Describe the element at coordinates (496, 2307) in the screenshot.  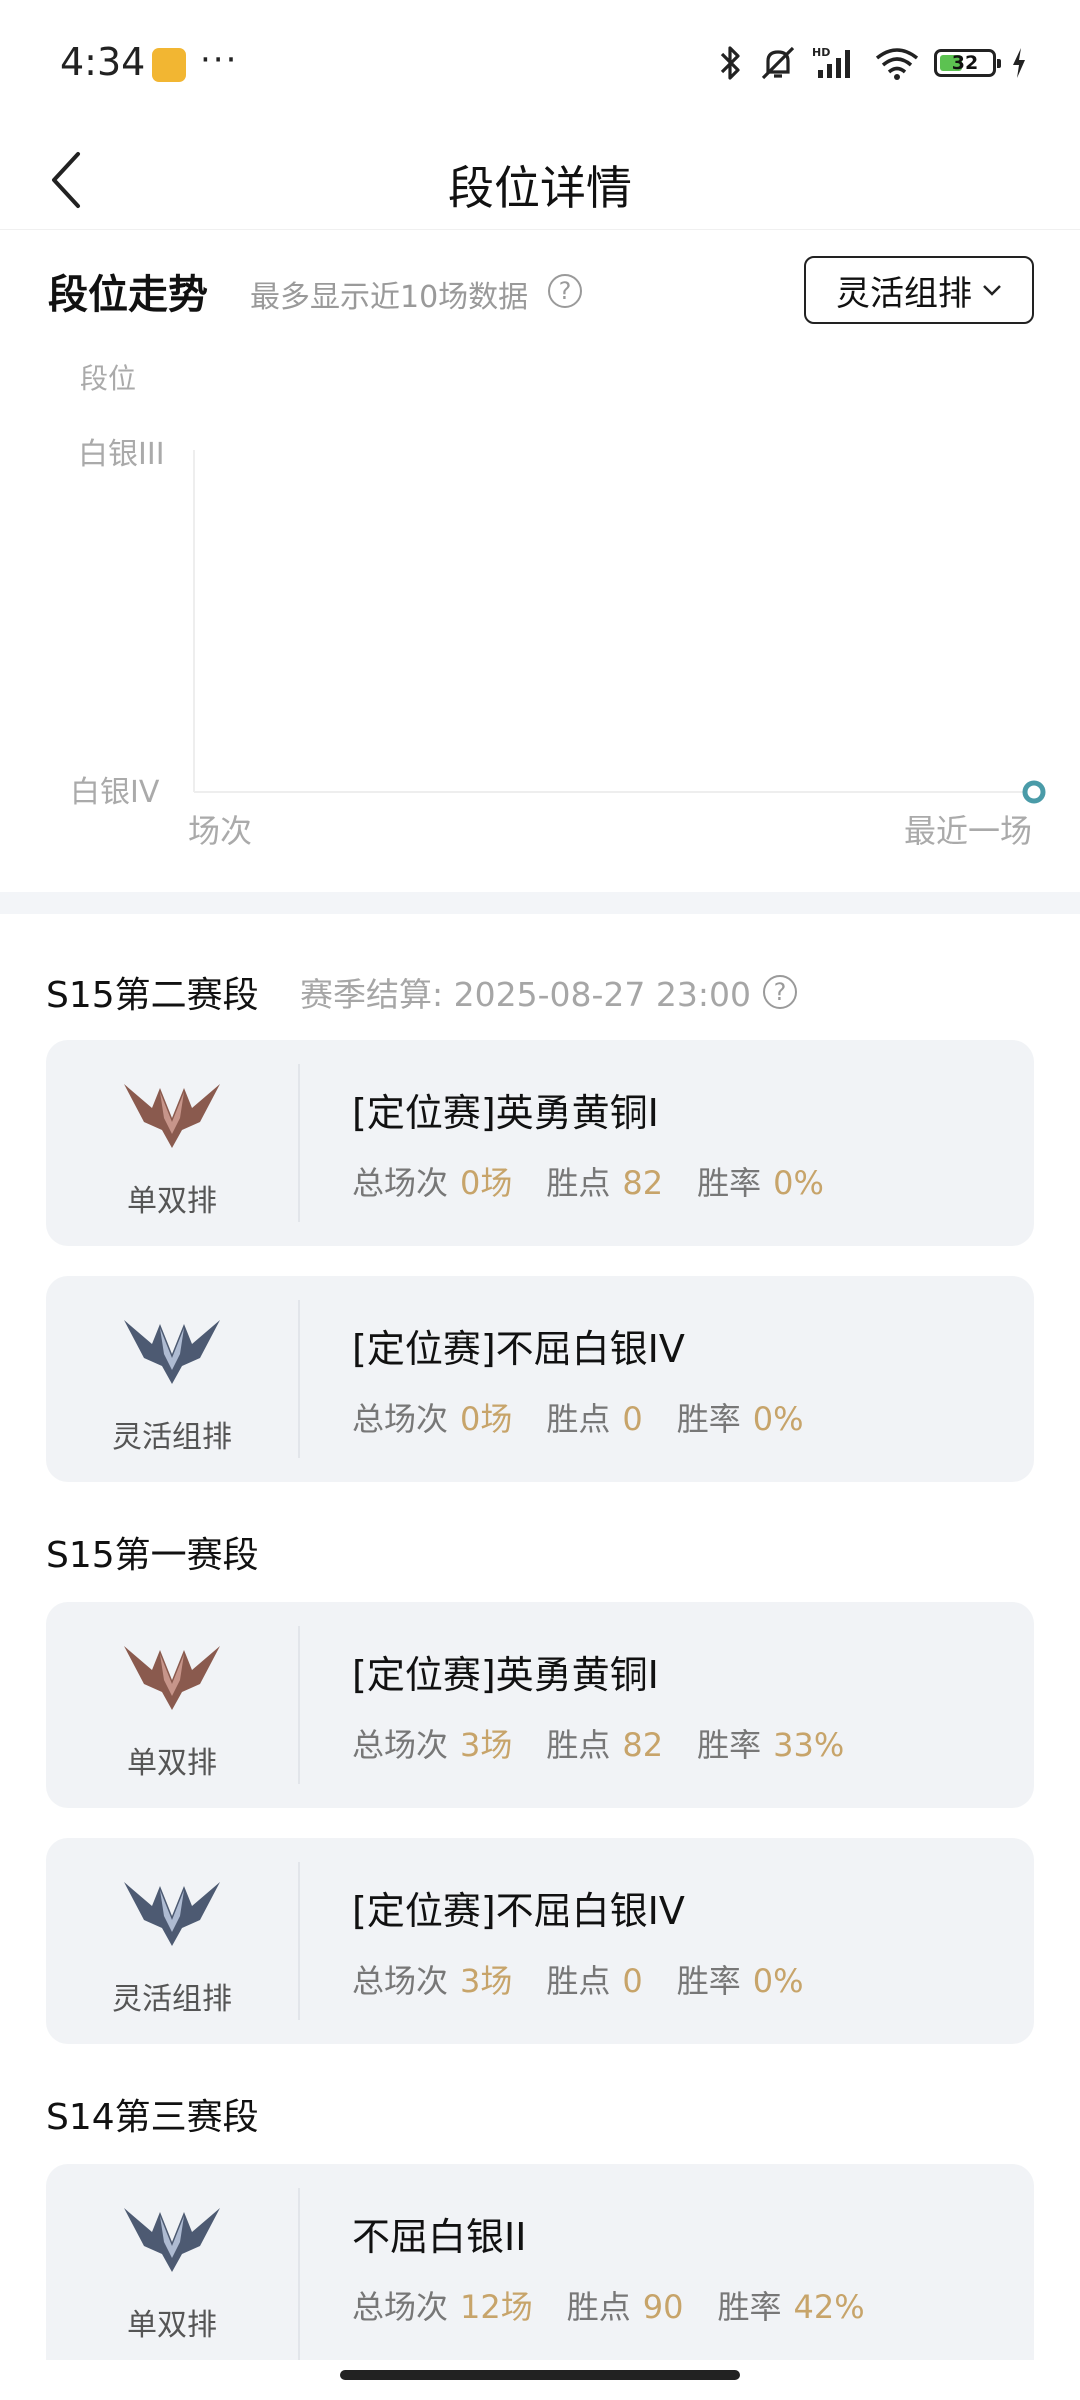
I see `games-value: 12场` at that location.